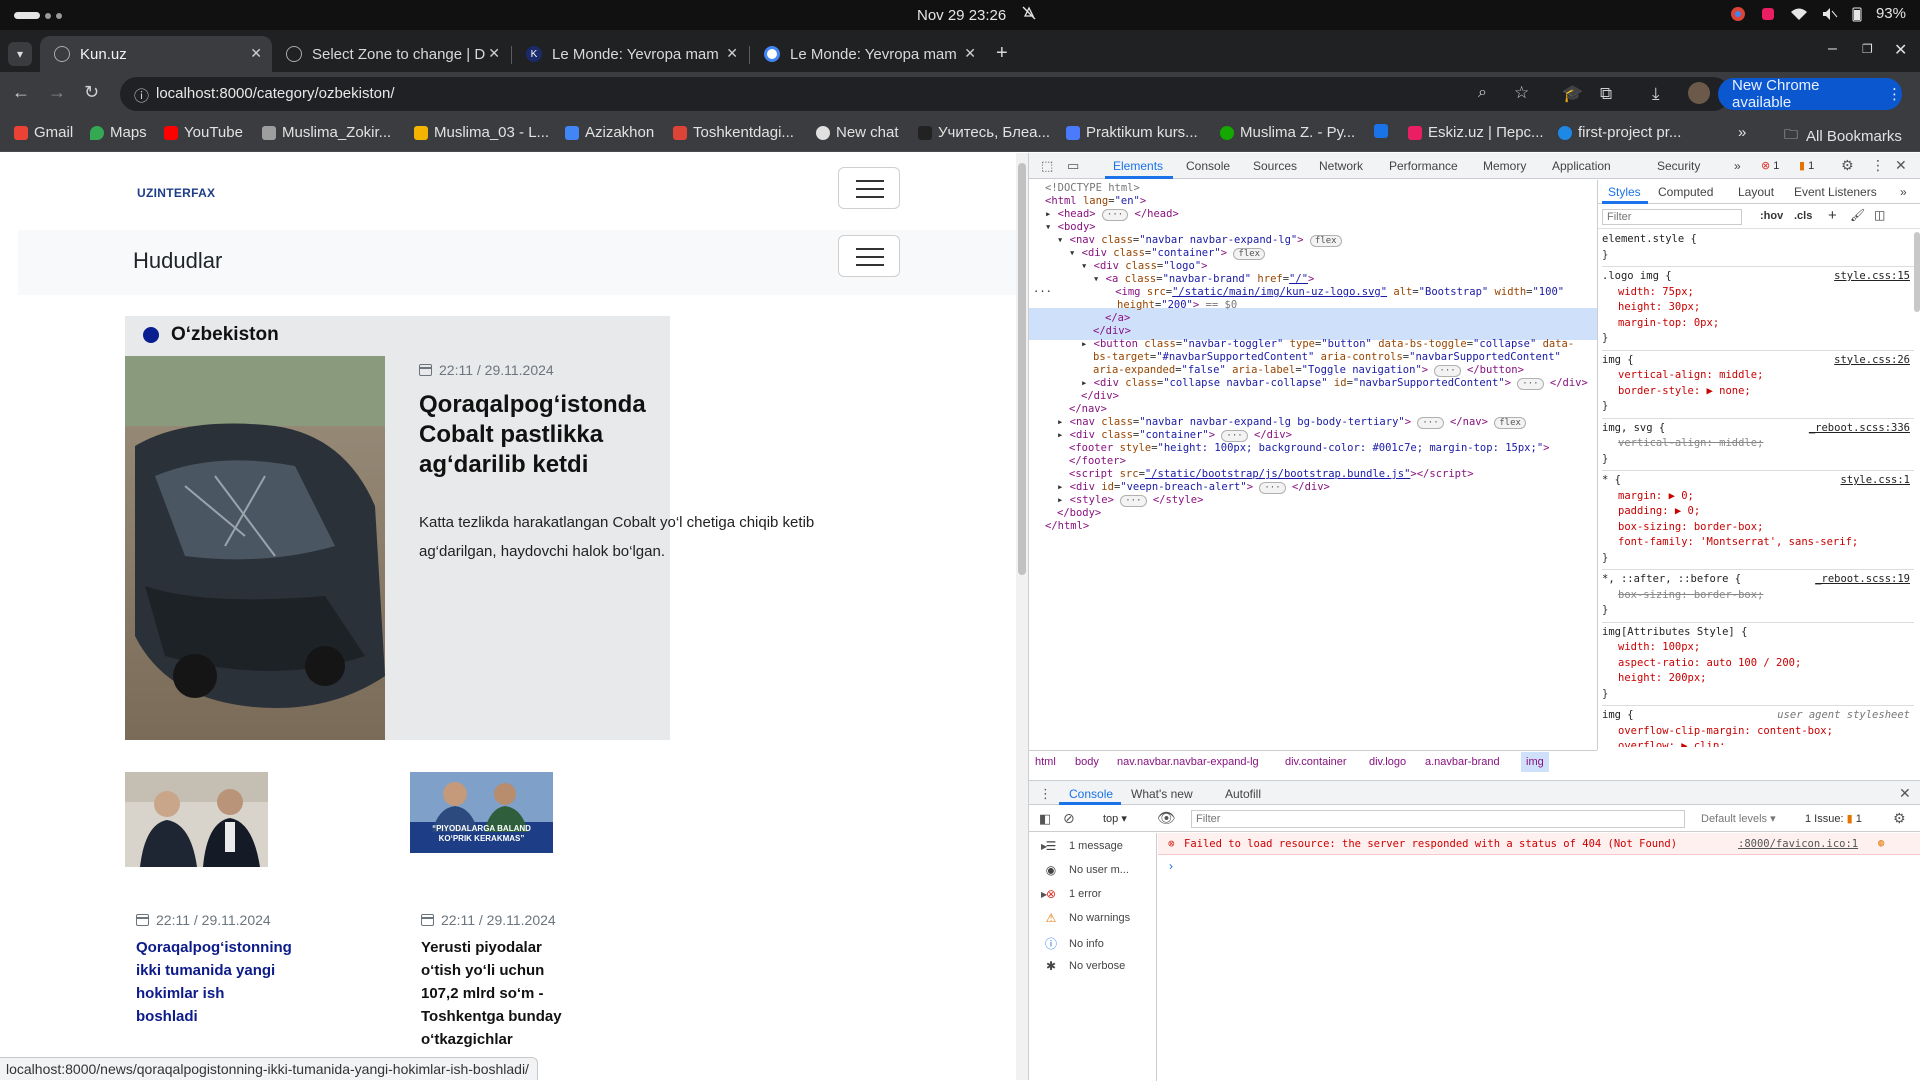 The image size is (1920, 1081). Describe the element at coordinates (1758, 392) in the screenshot. I see `css-property: border-style: ▶ none;` at that location.